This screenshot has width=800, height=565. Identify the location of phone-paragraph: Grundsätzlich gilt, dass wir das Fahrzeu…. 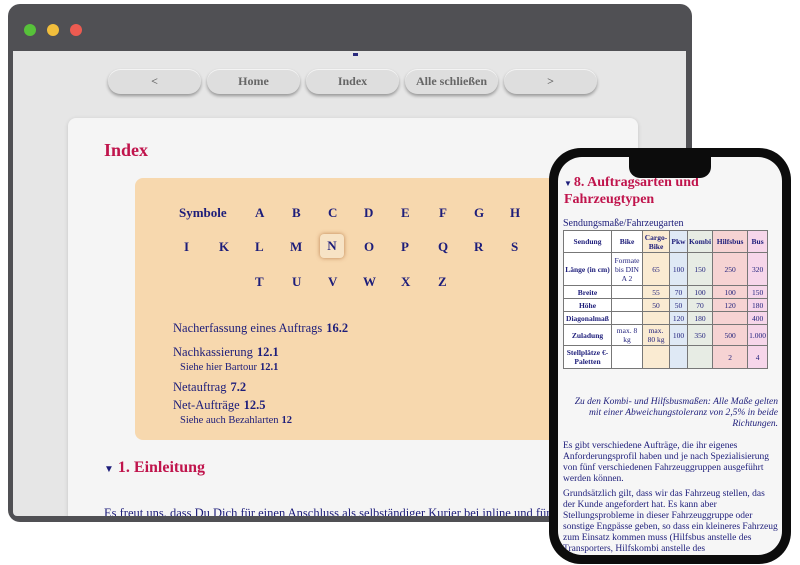
(670, 521).